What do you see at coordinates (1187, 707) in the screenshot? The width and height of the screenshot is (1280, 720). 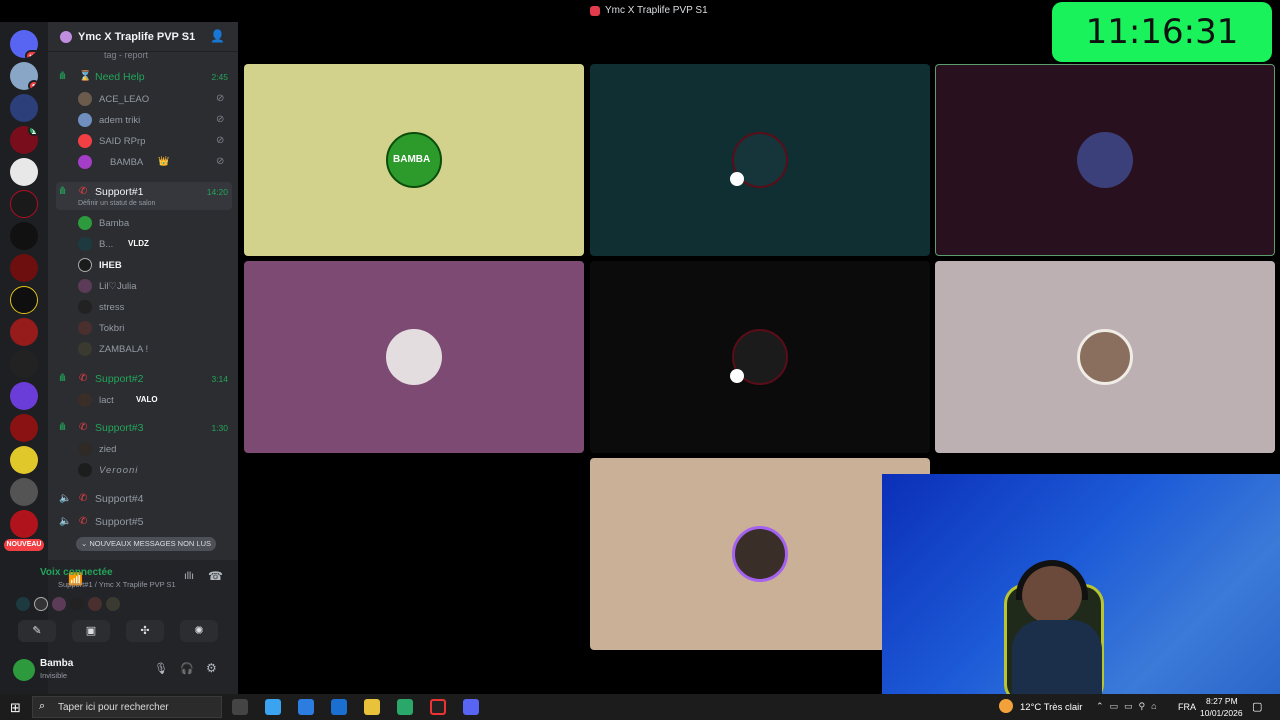 I see `language-indicator: FRA` at bounding box center [1187, 707].